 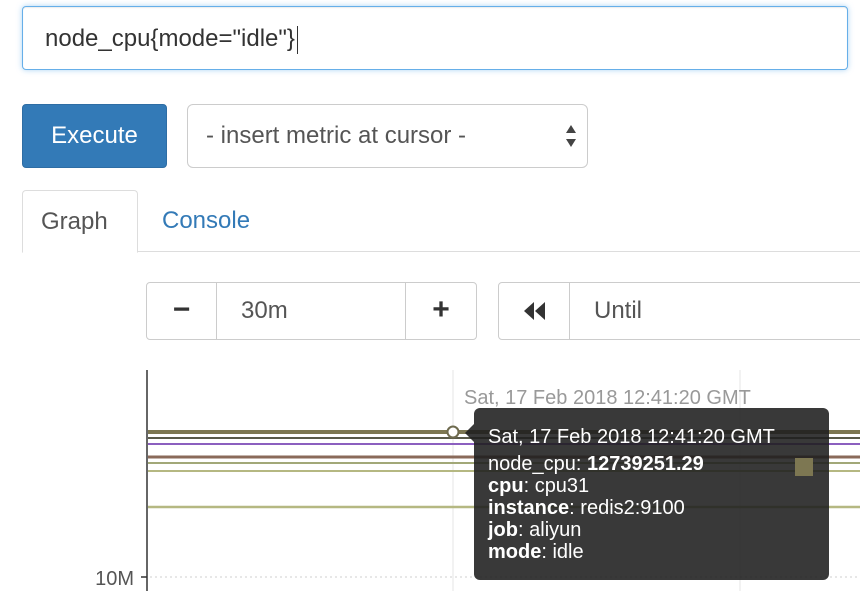 What do you see at coordinates (181, 311) in the screenshot?
I see `decrease-range-button: −` at bounding box center [181, 311].